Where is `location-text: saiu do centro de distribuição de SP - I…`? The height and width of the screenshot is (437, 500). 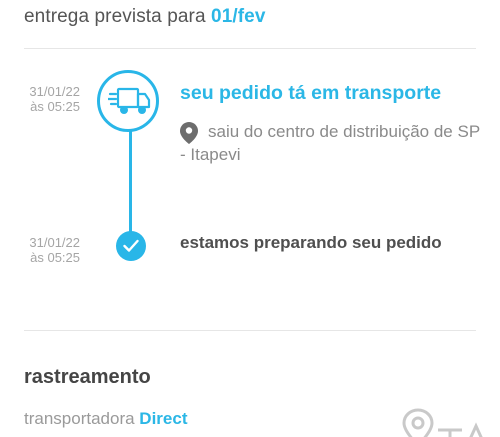
location-text: saiu do centro de distribuição de SP - I… is located at coordinates (330, 143).